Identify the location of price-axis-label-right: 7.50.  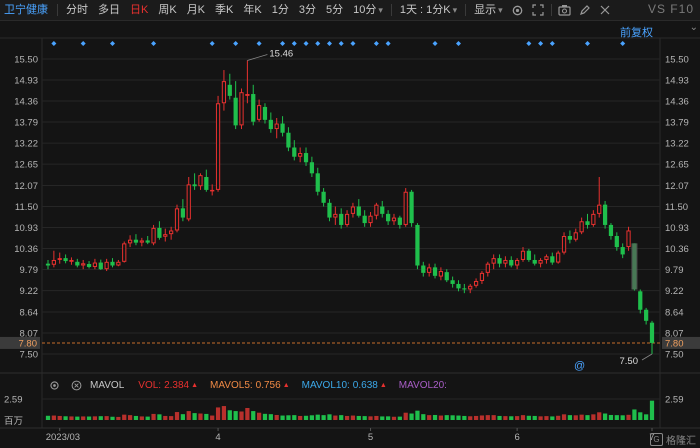
(674, 355).